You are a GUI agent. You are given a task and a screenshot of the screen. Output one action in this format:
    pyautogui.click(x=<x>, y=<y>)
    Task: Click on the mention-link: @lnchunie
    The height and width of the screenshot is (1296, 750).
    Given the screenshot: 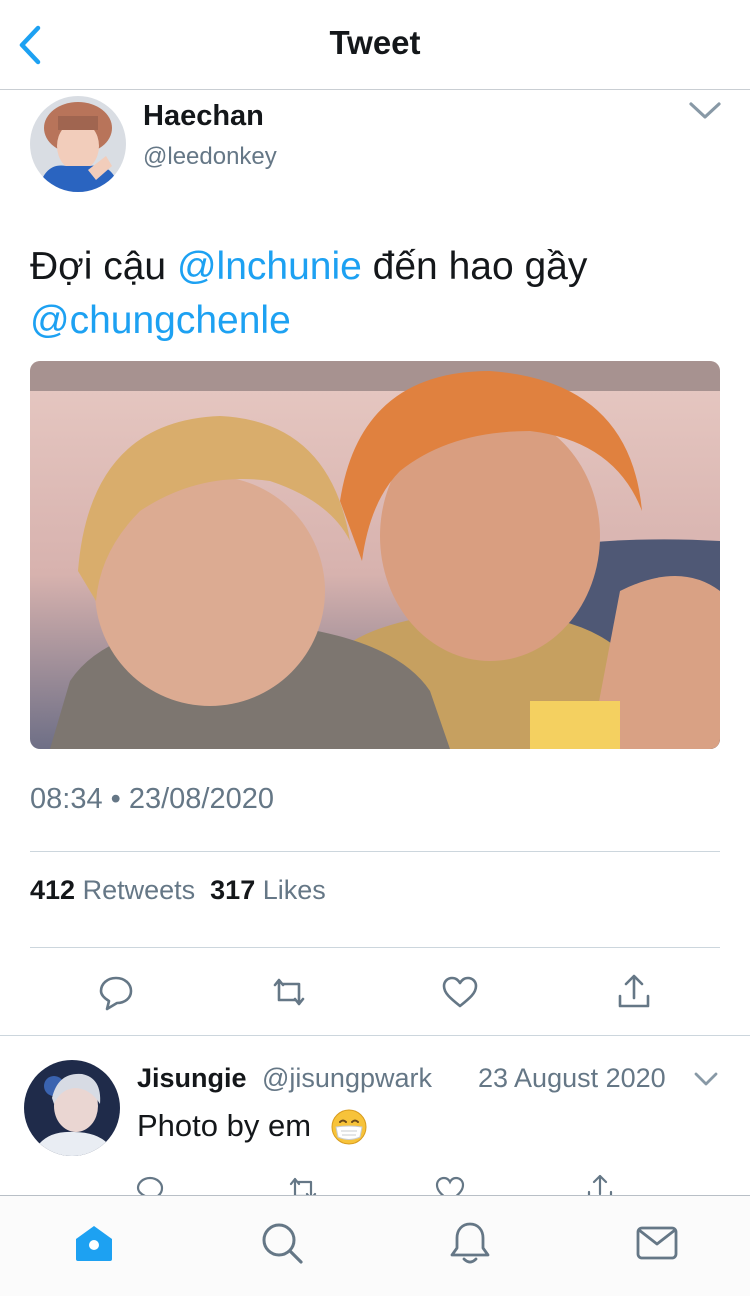 What is the action you would take?
    pyautogui.click(x=269, y=266)
    